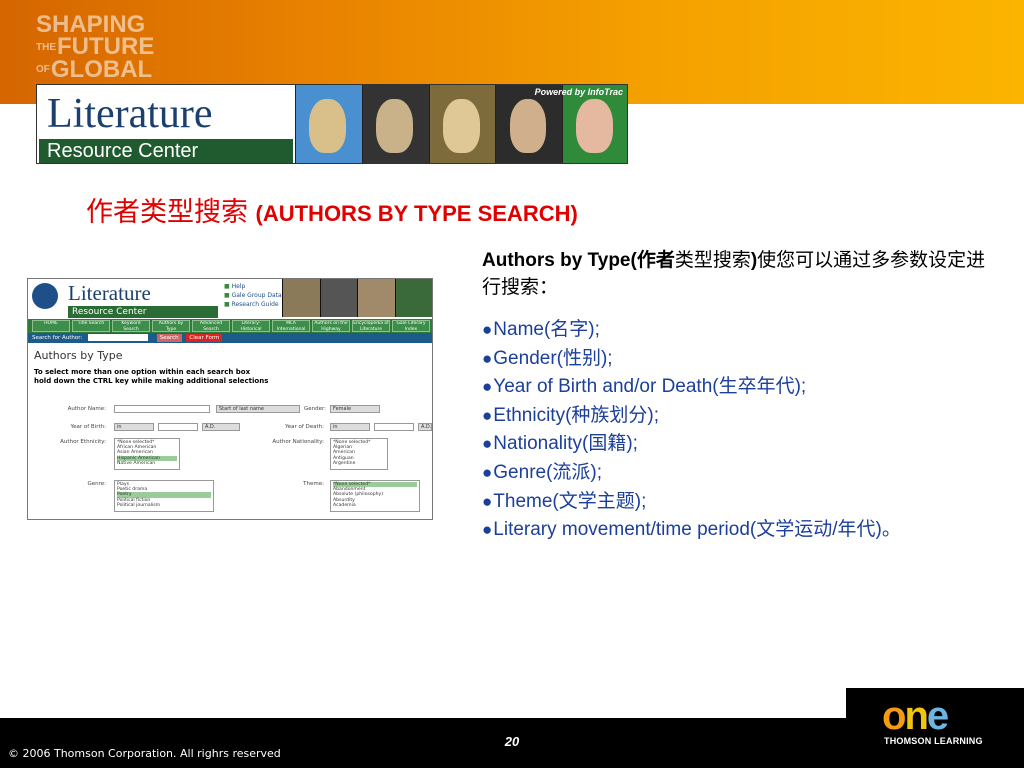 This screenshot has height=768, width=1024. I want to click on logo-letter-n: n, so click(916, 716).